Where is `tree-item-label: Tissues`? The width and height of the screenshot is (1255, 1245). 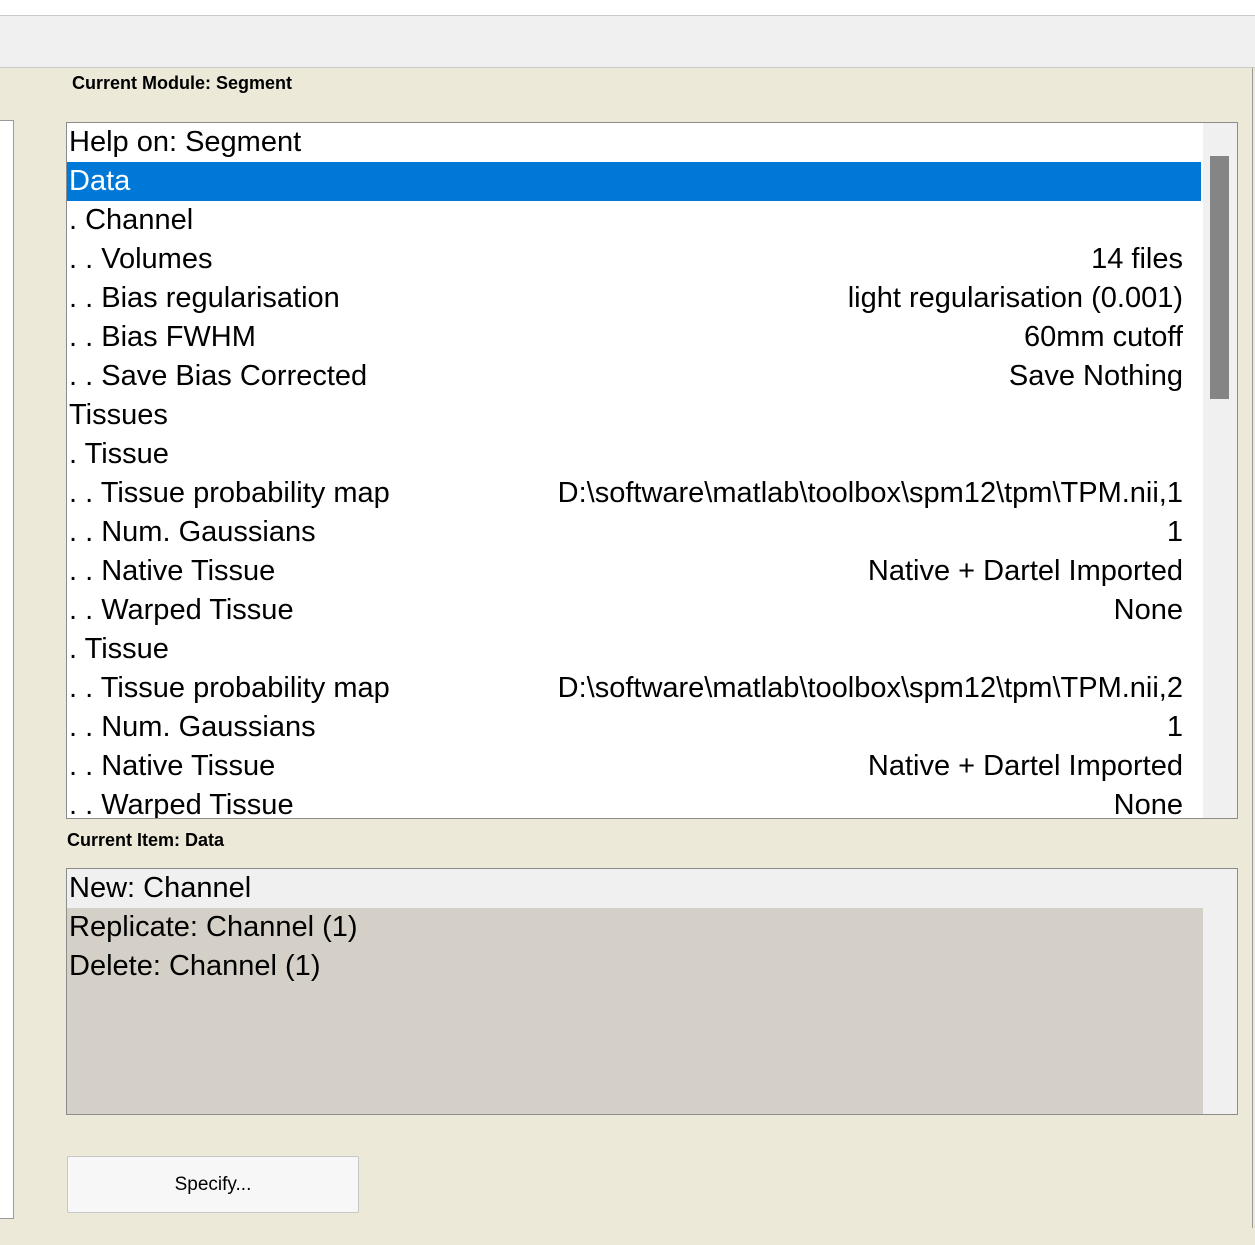
tree-item-label: Tissues is located at coordinates (118, 415).